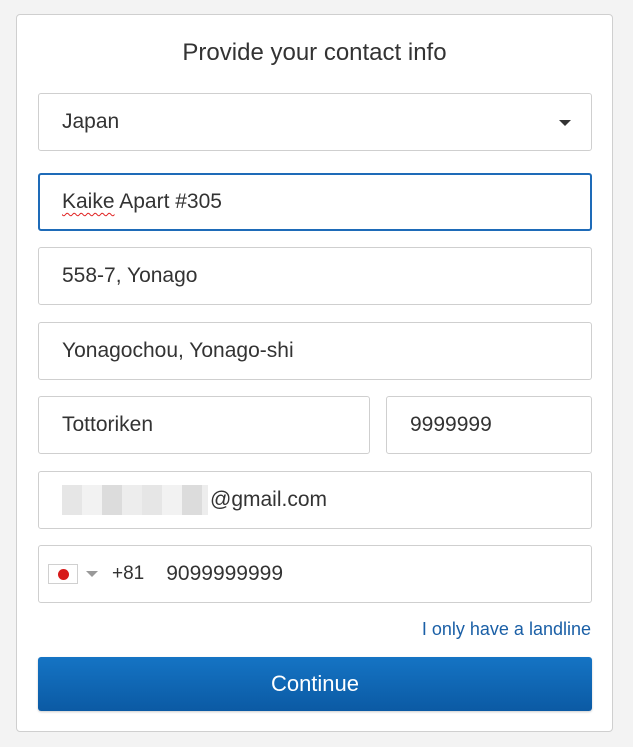 The width and height of the screenshot is (633, 747). I want to click on japan-flag-icon, so click(63, 574).